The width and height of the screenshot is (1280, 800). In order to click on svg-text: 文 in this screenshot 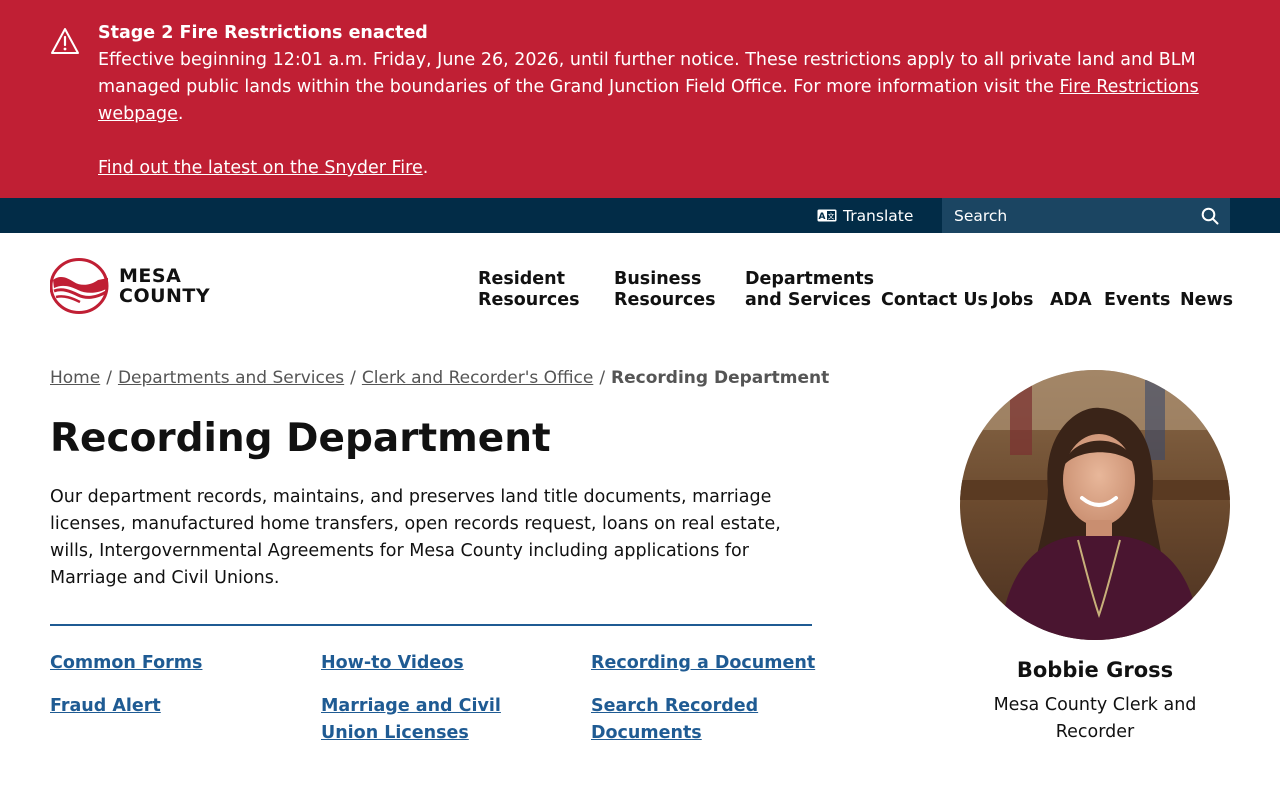, I will do `click(831, 216)`.